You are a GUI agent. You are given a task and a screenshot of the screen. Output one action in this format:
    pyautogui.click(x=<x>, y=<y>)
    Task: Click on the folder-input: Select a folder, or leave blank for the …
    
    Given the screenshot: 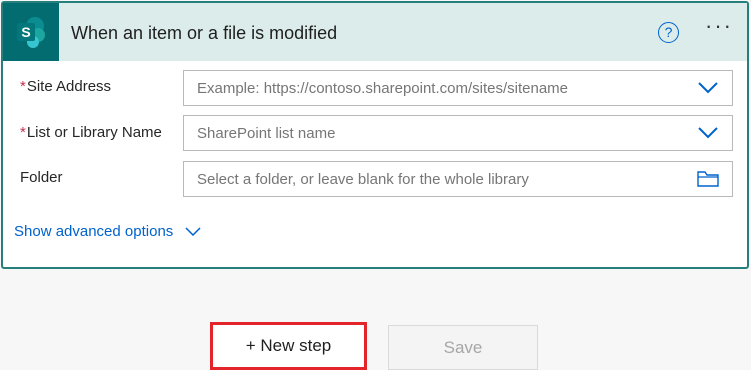 What is the action you would take?
    pyautogui.click(x=458, y=179)
    